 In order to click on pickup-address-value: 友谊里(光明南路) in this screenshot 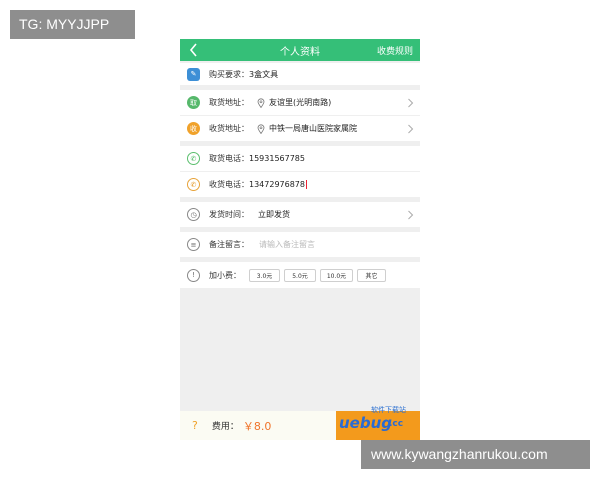, I will do `click(300, 102)`.